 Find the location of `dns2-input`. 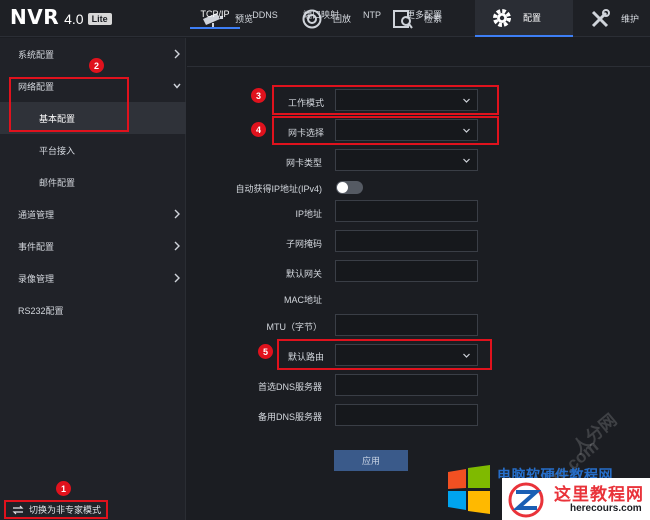

dns2-input is located at coordinates (406, 415).